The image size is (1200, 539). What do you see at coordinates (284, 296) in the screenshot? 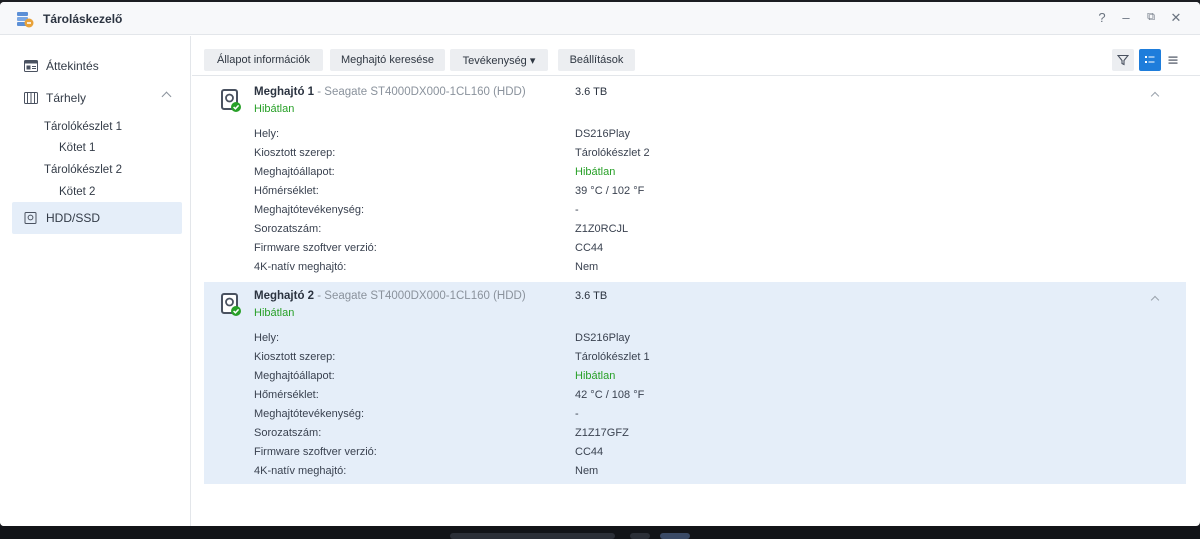
I see `drive-name: Meghajtó 2` at bounding box center [284, 296].